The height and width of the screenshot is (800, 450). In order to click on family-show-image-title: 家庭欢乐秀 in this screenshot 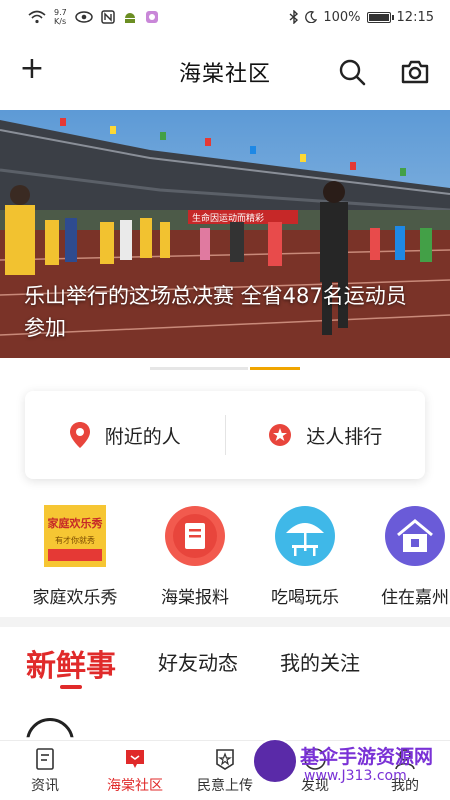, I will do `click(75, 523)`.